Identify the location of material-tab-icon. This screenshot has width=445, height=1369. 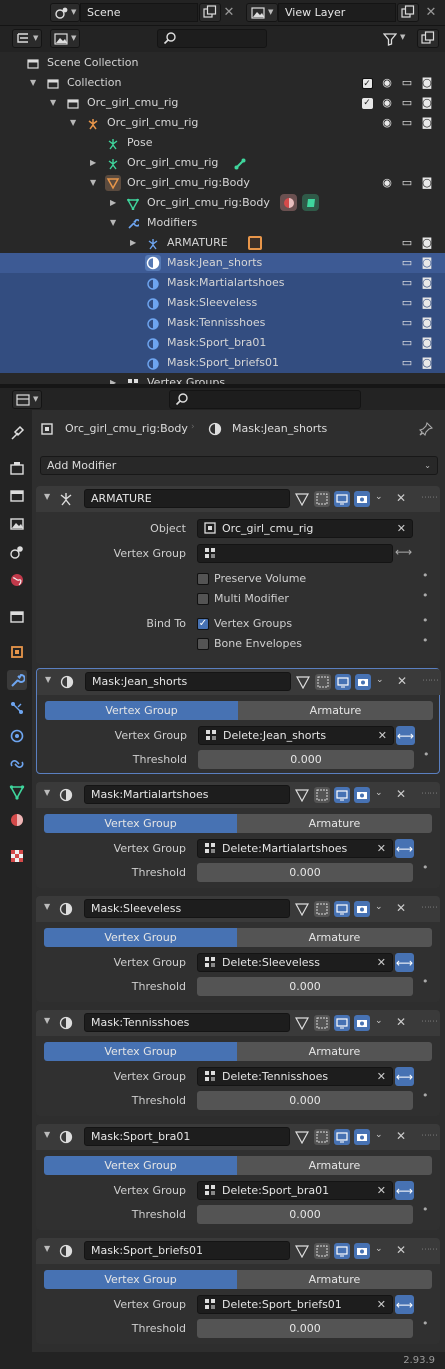
(17, 820).